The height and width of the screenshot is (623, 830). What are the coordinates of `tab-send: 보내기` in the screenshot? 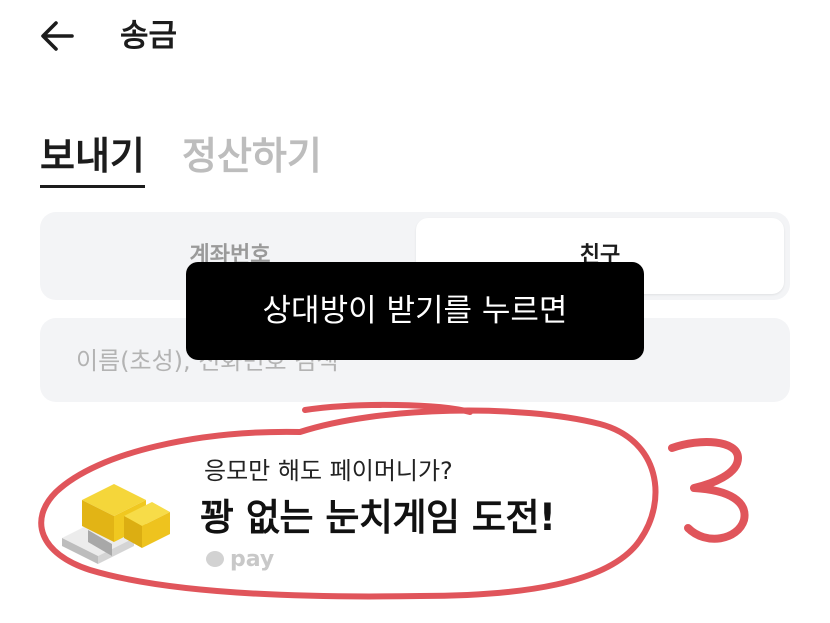 It's located at (92, 159).